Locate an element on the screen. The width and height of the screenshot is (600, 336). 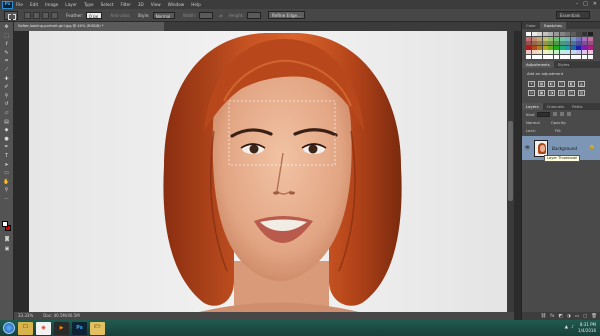
curves-icon: ◐ is located at coordinates (551, 83).